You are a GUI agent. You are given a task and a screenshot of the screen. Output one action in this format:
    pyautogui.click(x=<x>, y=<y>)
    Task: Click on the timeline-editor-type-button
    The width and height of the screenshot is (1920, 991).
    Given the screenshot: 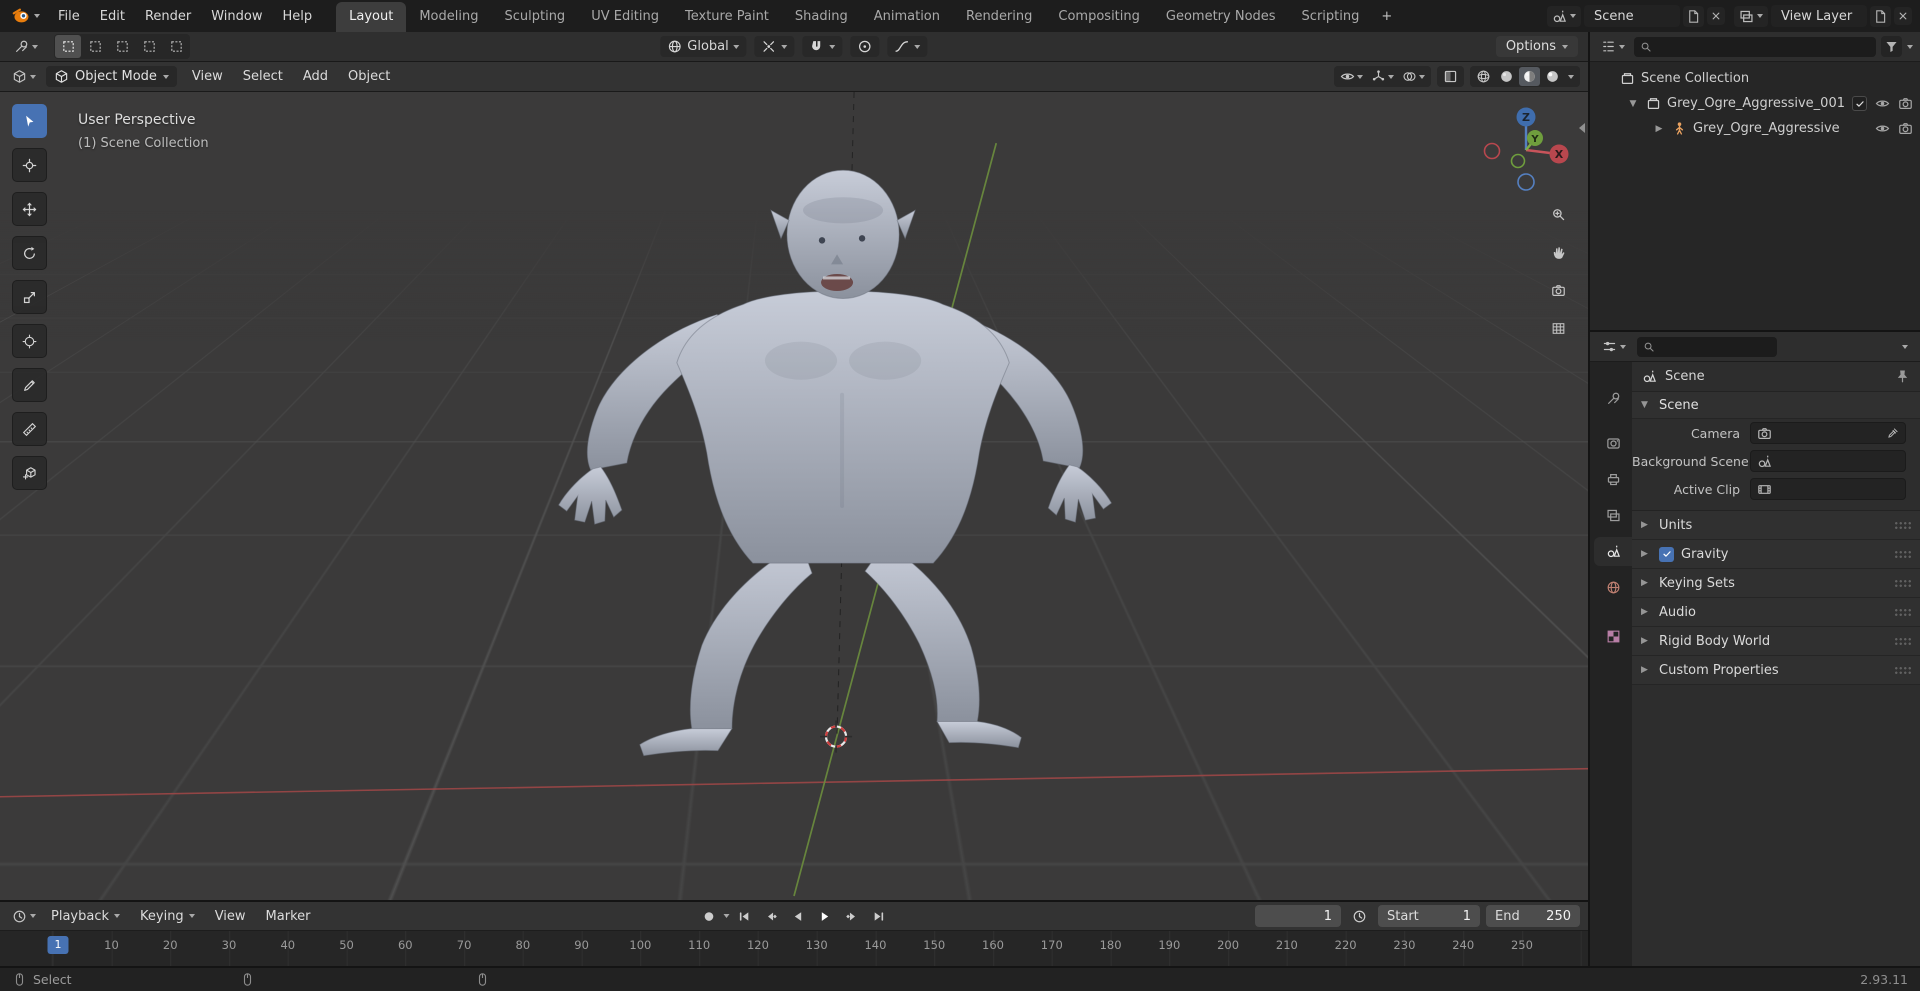 What is the action you would take?
    pyautogui.click(x=24, y=916)
    